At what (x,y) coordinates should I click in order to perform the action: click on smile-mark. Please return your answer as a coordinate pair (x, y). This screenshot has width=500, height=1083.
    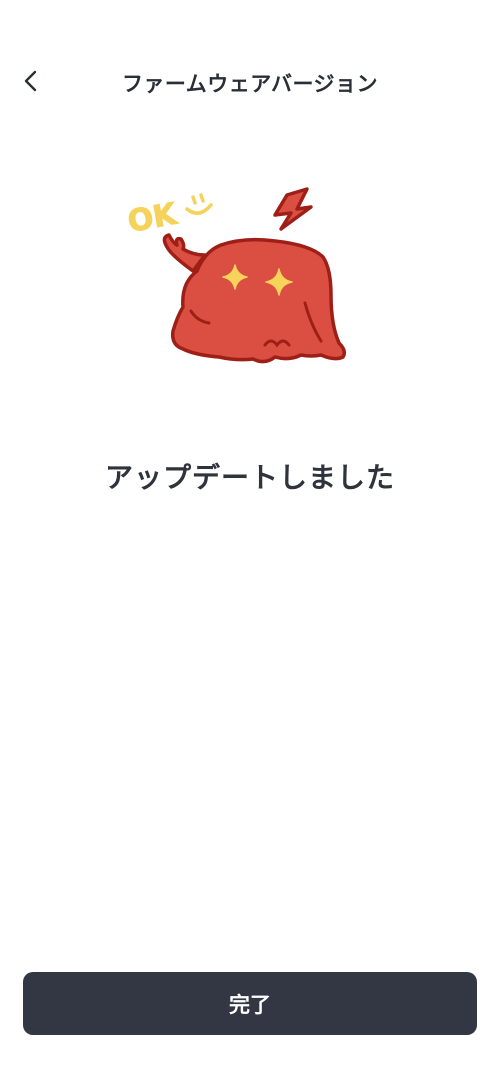
    Looking at the image, I should click on (199, 204).